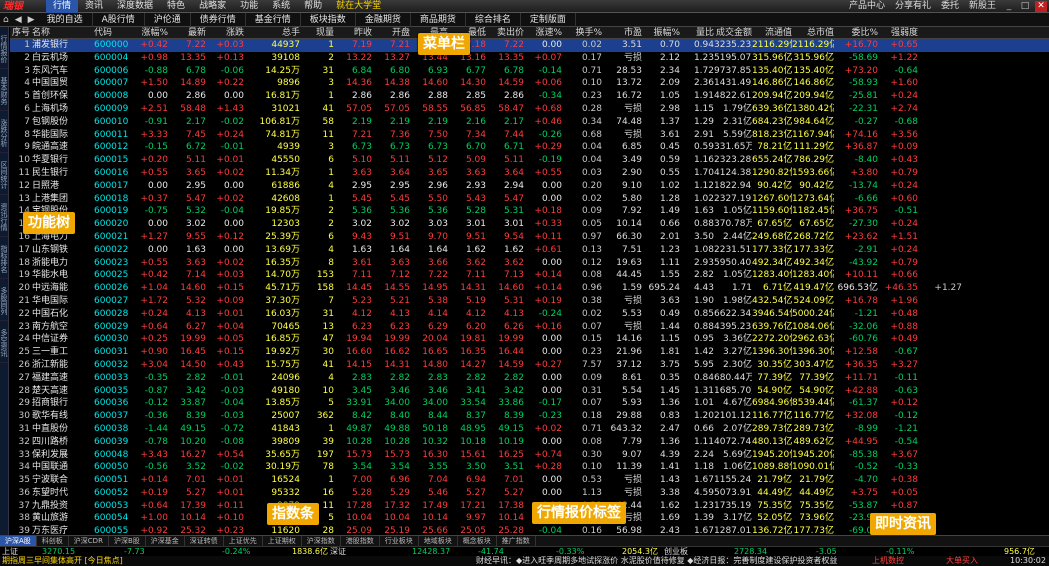  What do you see at coordinates (898, 33) in the screenshot?
I see `column-header-22: 强弱度` at bounding box center [898, 33].